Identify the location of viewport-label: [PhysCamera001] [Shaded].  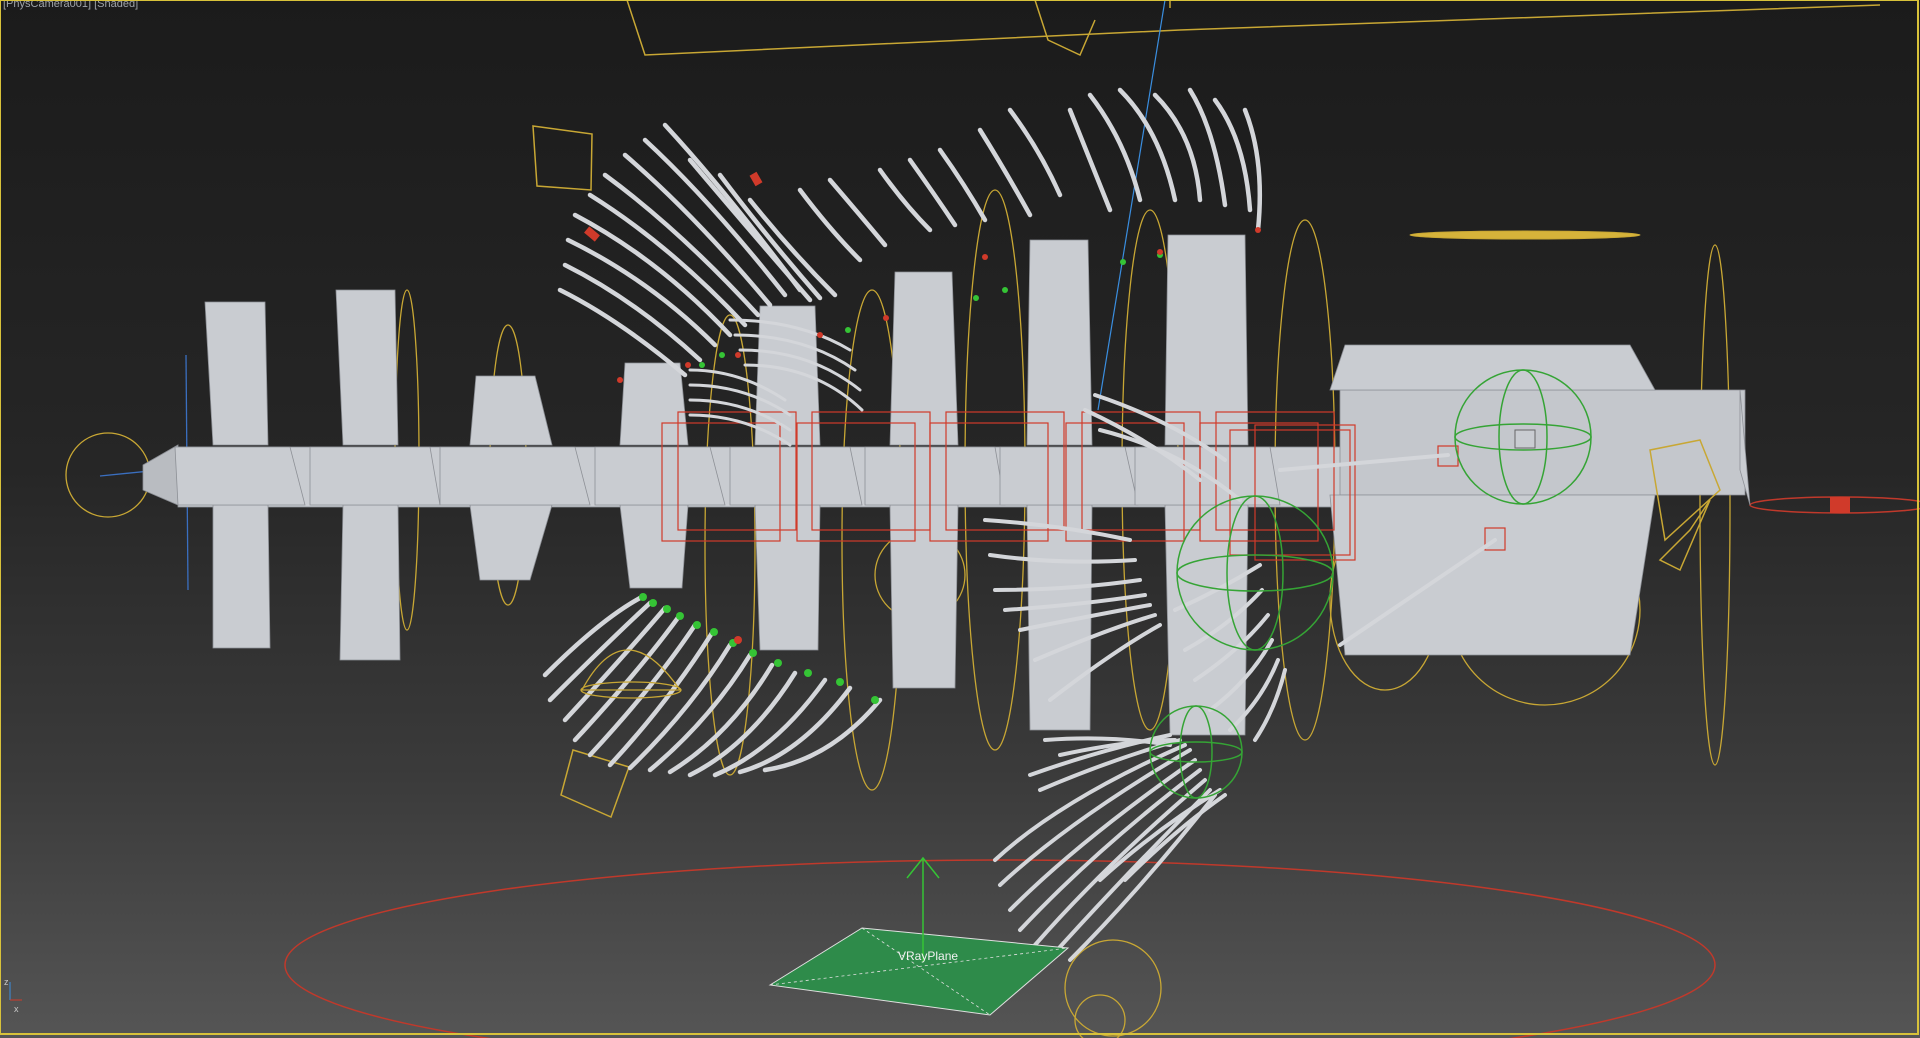
(70, 5).